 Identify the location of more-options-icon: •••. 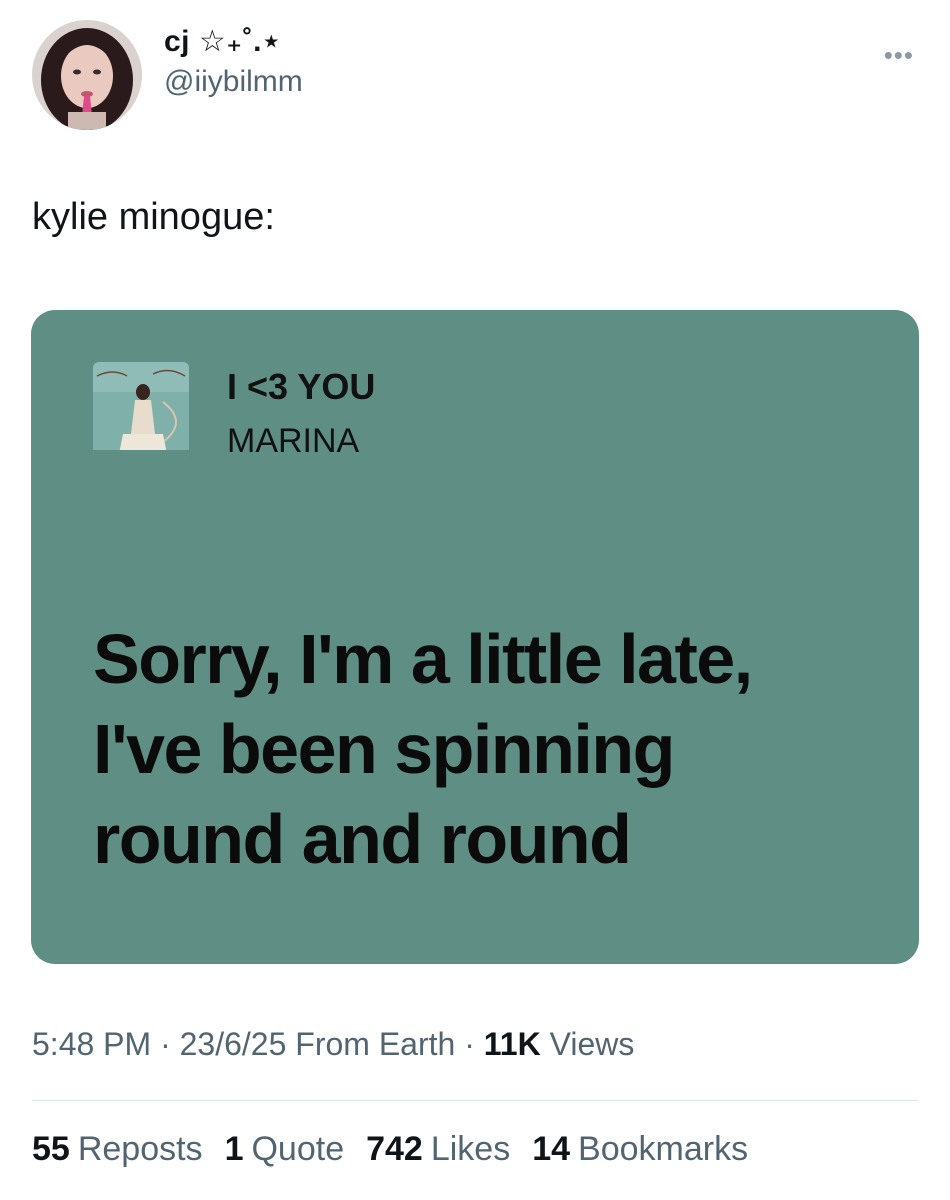
(899, 55).